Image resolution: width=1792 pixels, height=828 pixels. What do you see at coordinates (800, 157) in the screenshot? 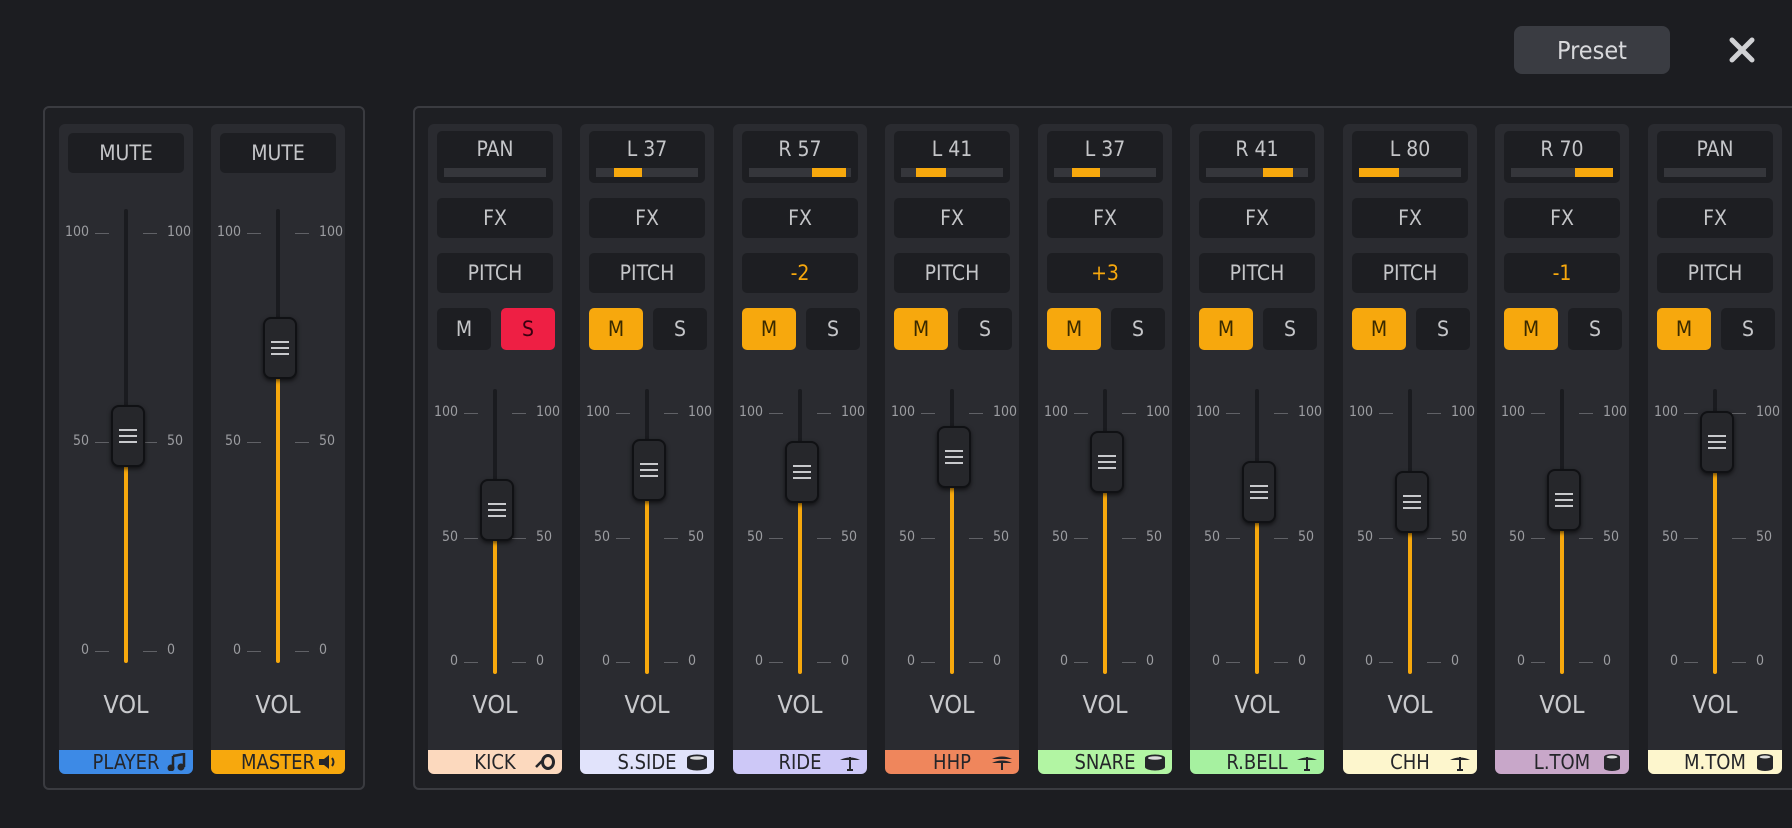
I see `pan-control: R 57` at bounding box center [800, 157].